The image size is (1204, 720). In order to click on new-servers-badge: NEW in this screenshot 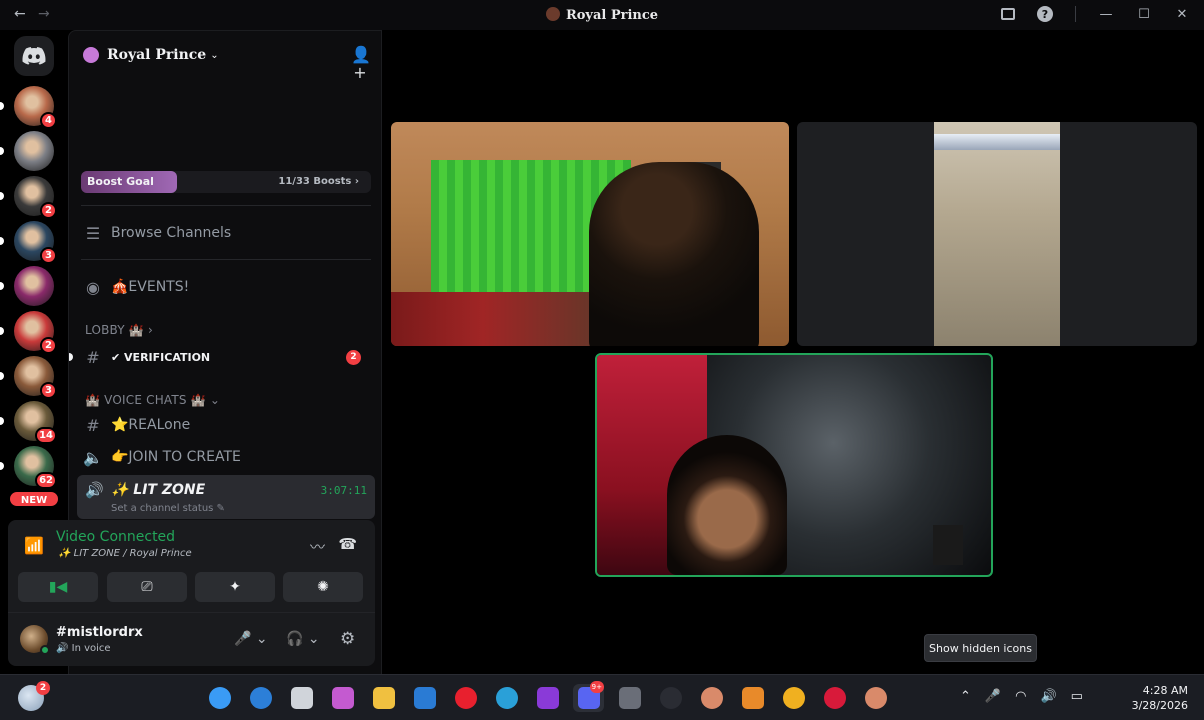, I will do `click(34, 499)`.